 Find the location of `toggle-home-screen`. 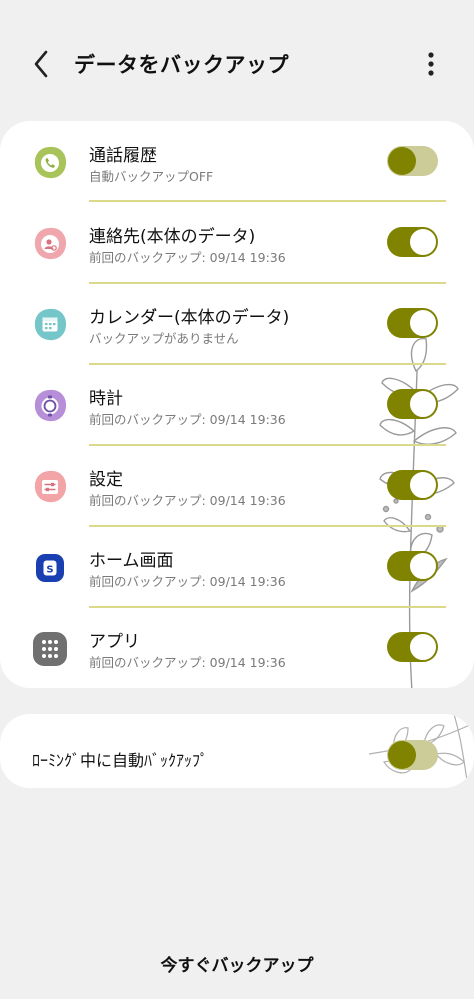

toggle-home-screen is located at coordinates (412, 566).